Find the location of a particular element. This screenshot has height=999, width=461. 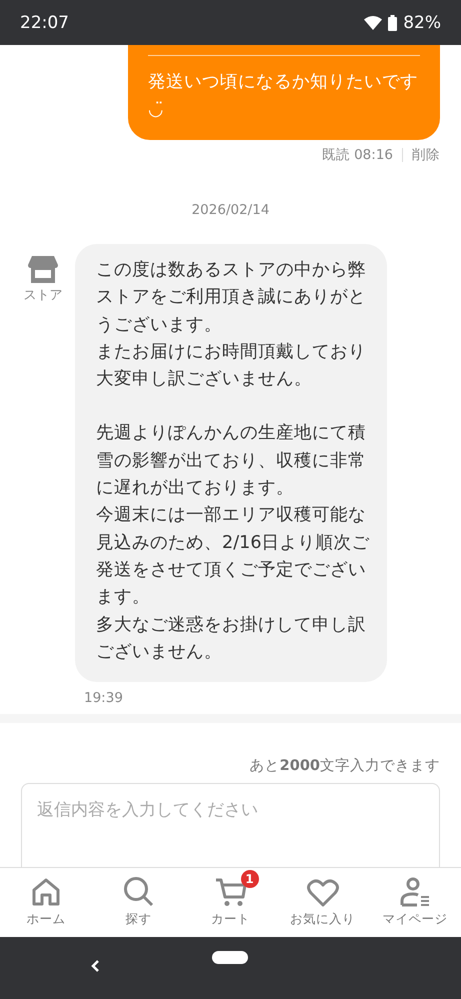

heart-icon is located at coordinates (322, 893).